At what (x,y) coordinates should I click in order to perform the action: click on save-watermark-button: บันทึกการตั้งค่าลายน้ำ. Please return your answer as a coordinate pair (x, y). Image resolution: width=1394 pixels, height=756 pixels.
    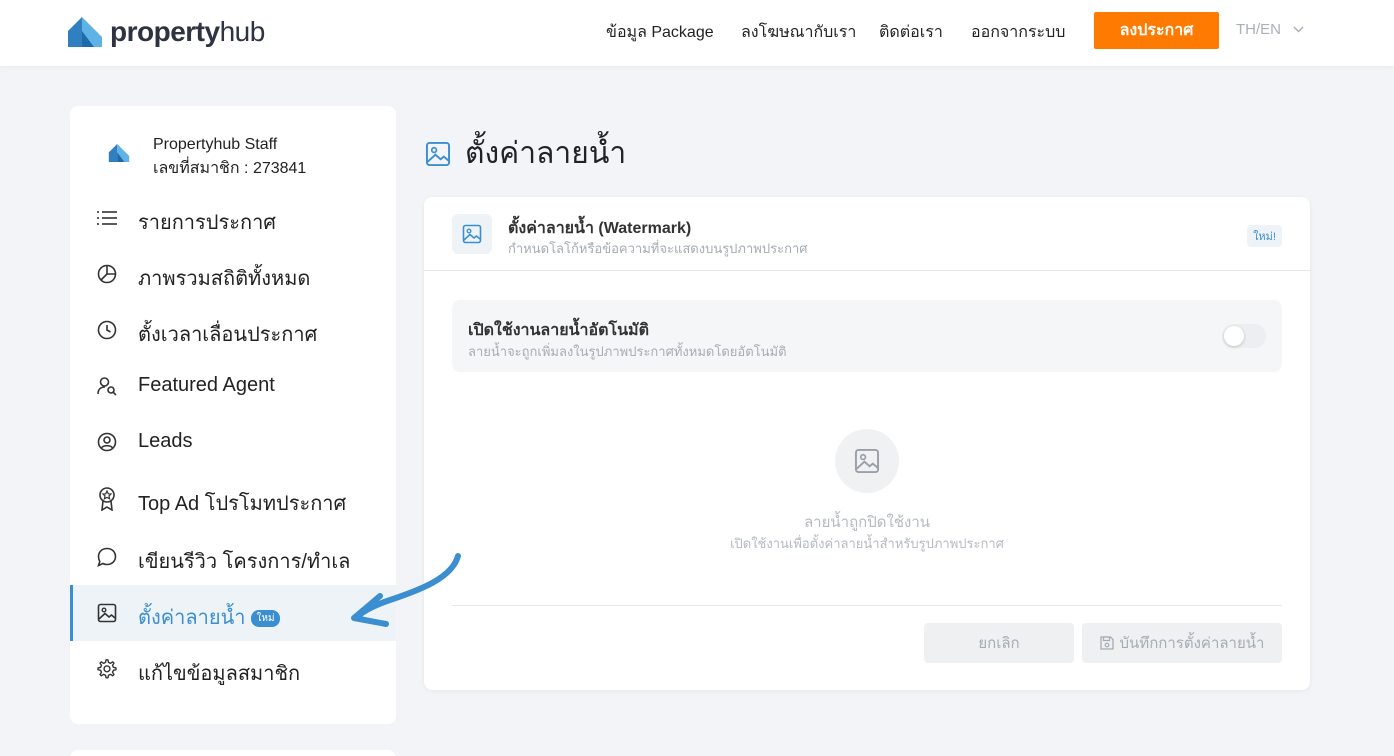
    Looking at the image, I should click on (1182, 643).